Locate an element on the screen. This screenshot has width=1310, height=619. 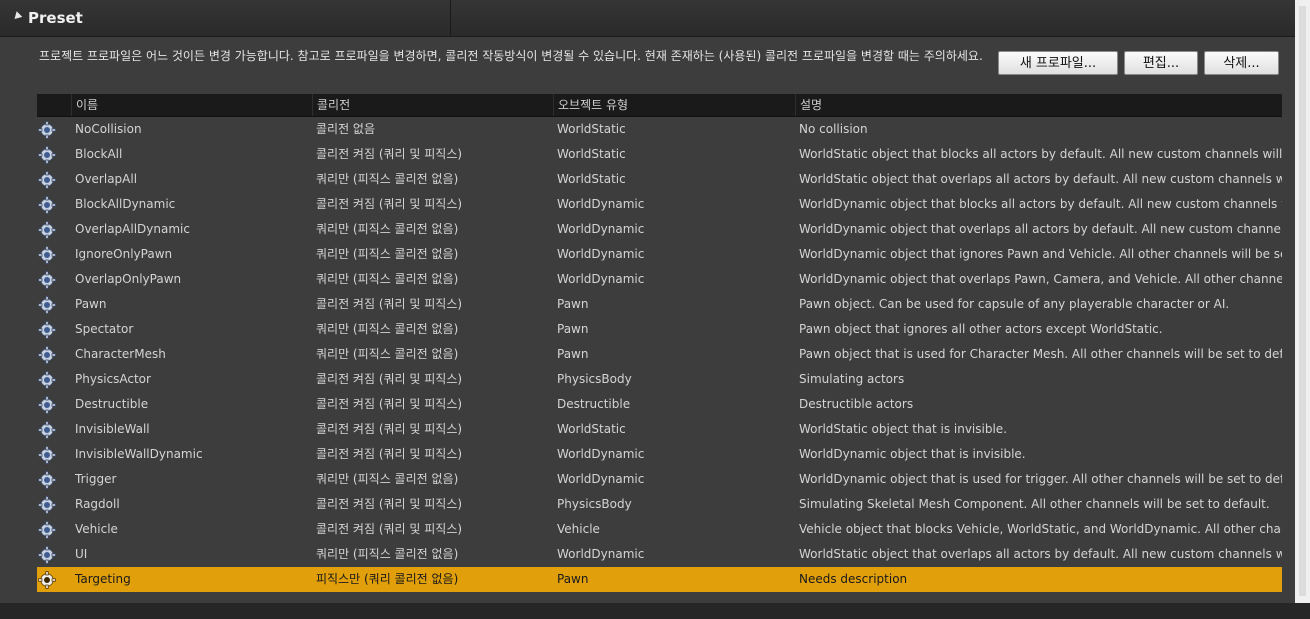
cell-name: OverlapAll is located at coordinates (106, 179).